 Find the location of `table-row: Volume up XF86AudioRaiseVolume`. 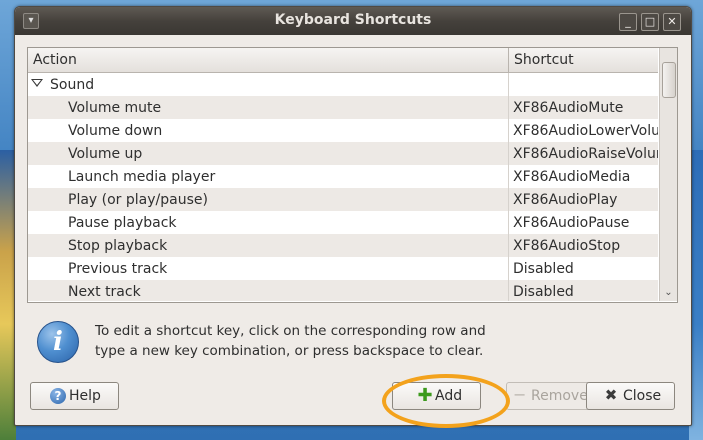

table-row: Volume up XF86AudioRaiseVolume is located at coordinates (343, 153).